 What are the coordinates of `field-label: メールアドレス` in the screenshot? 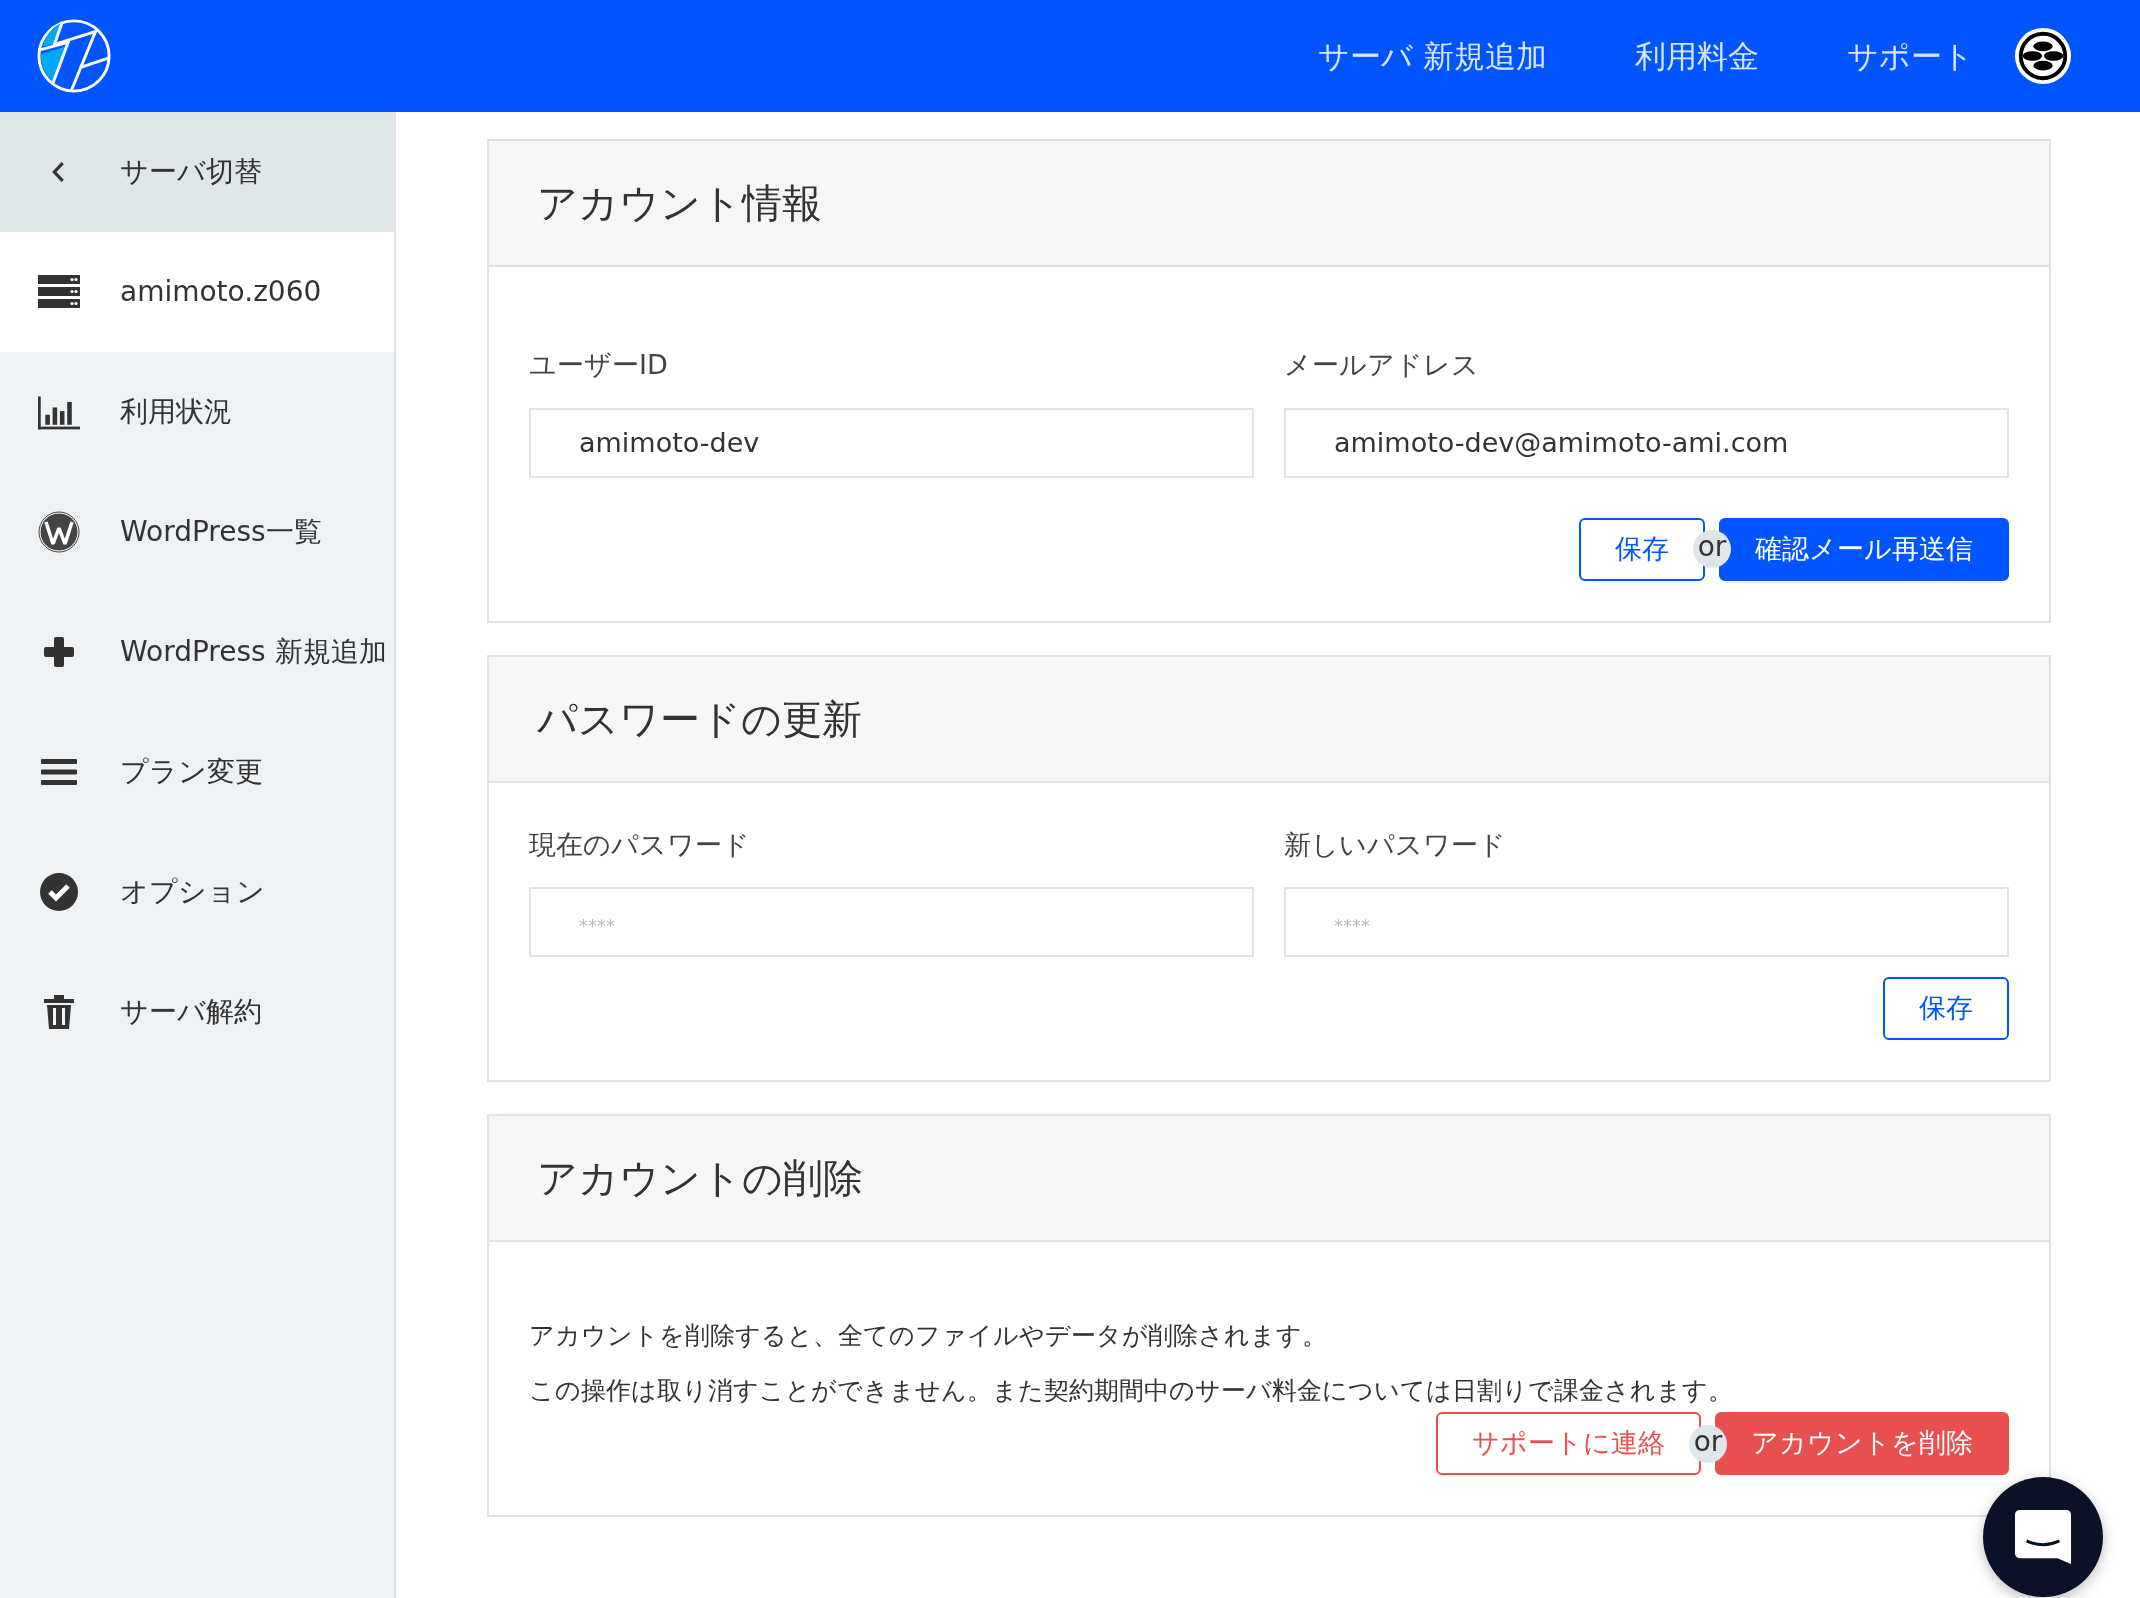 It's located at (1381, 365).